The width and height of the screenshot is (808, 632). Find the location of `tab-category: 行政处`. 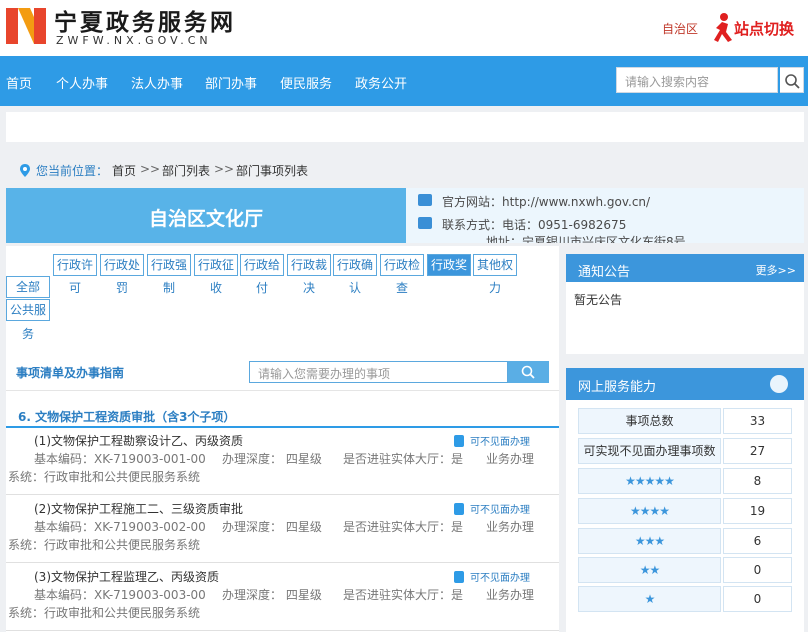

tab-category: 行政处 is located at coordinates (122, 265).